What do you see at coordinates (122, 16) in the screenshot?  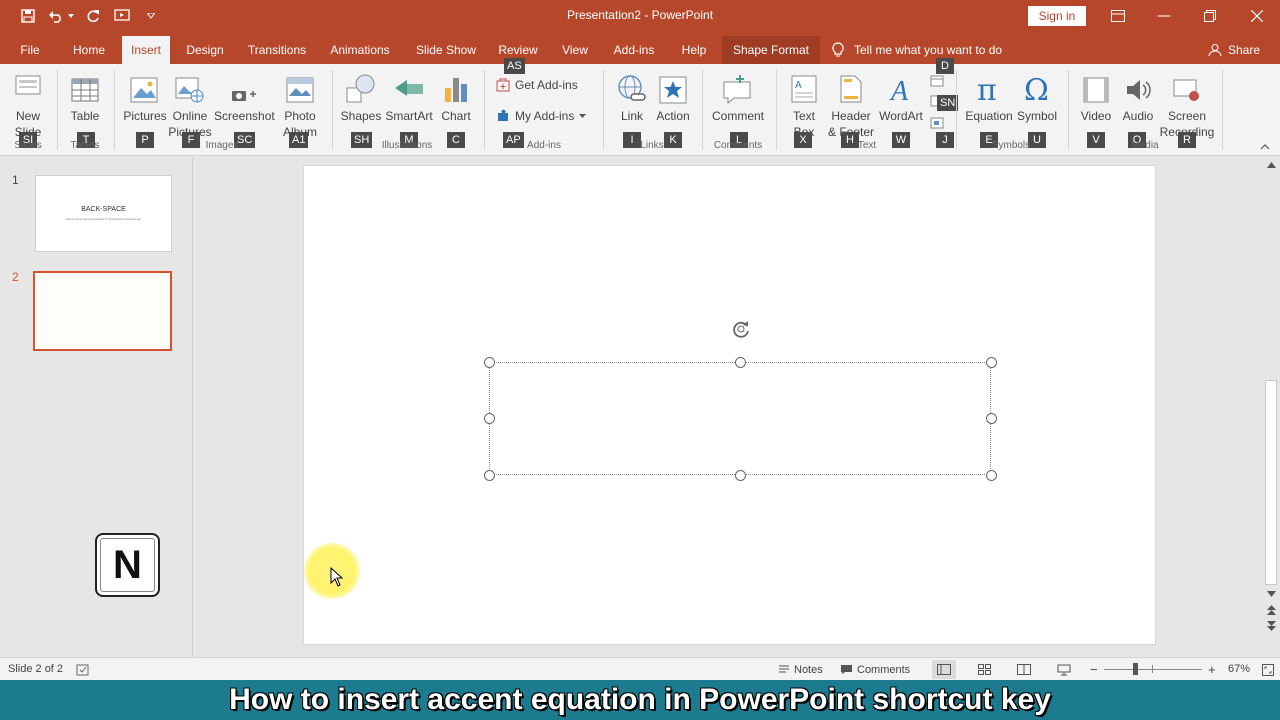 I see `start-from-beginning-icon` at bounding box center [122, 16].